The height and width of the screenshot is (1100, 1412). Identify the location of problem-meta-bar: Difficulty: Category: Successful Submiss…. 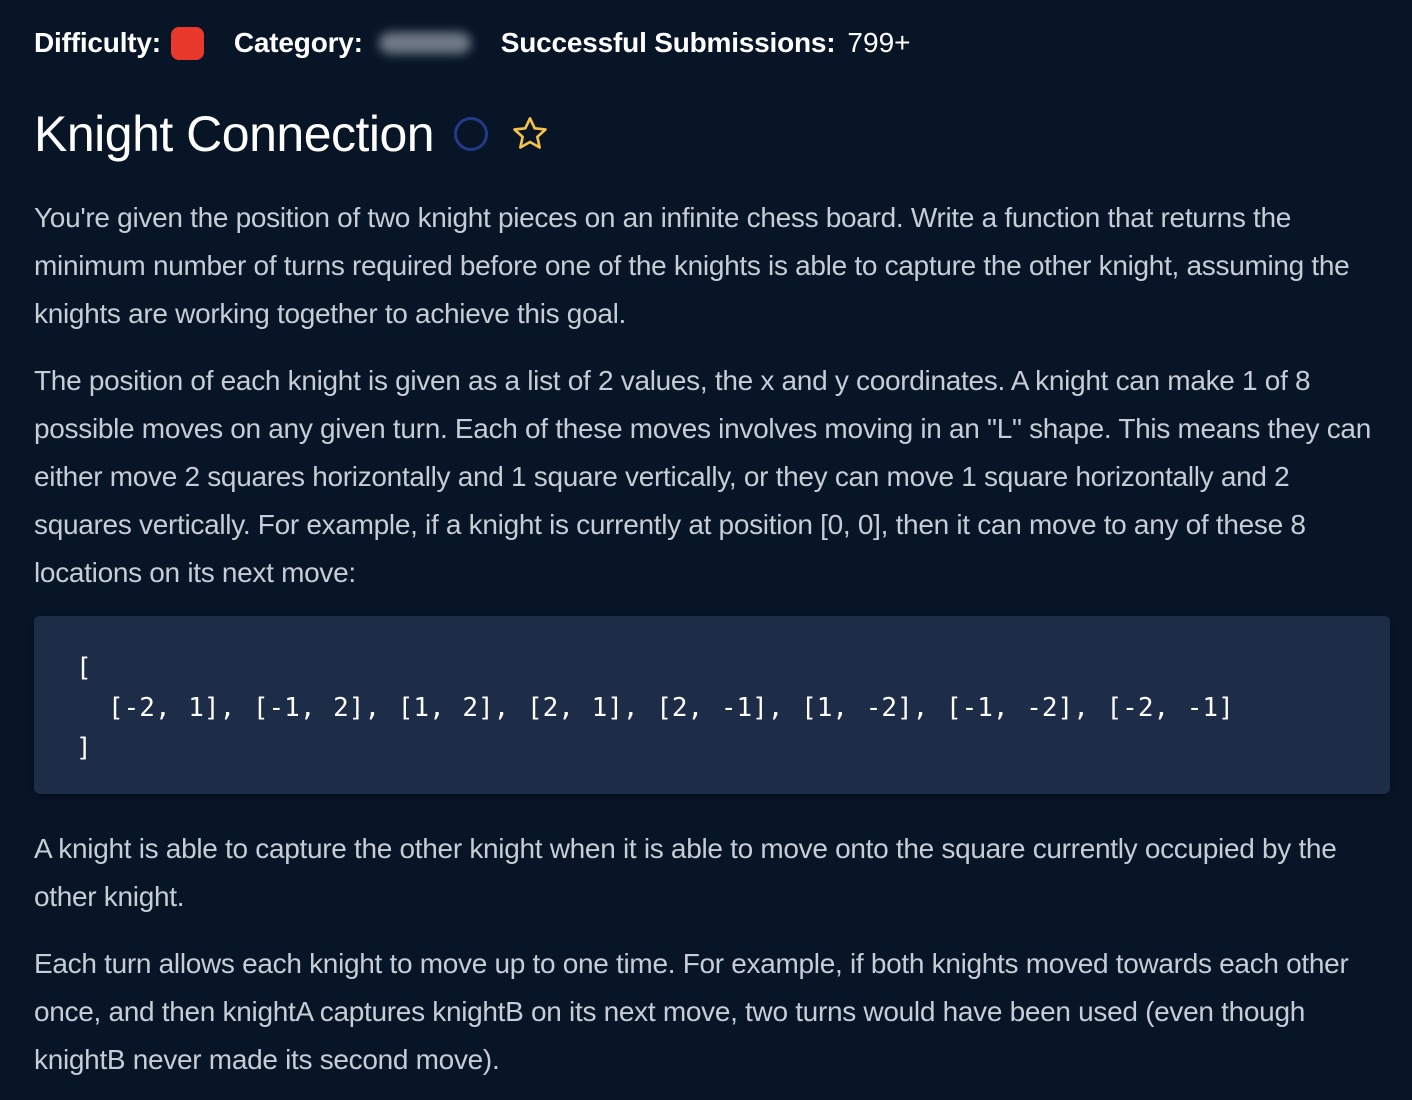
(472, 43).